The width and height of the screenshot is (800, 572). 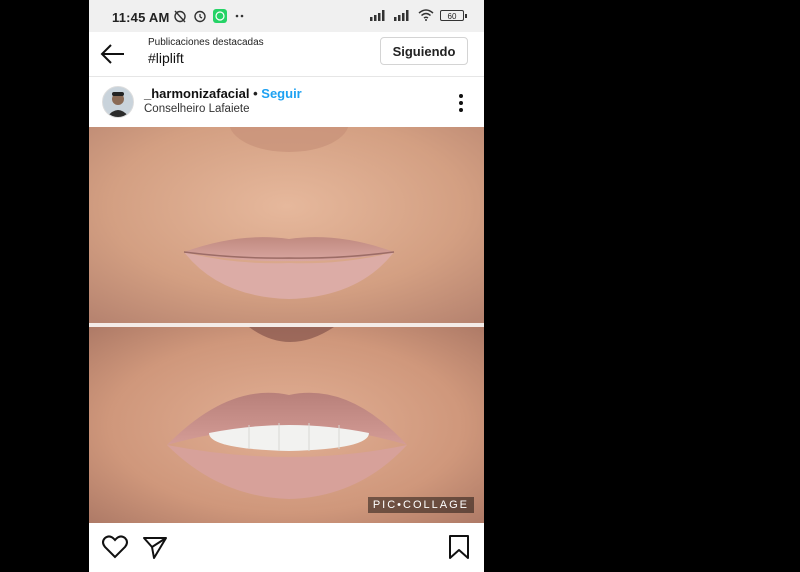 I want to click on more-notifications-icon, so click(x=239, y=16).